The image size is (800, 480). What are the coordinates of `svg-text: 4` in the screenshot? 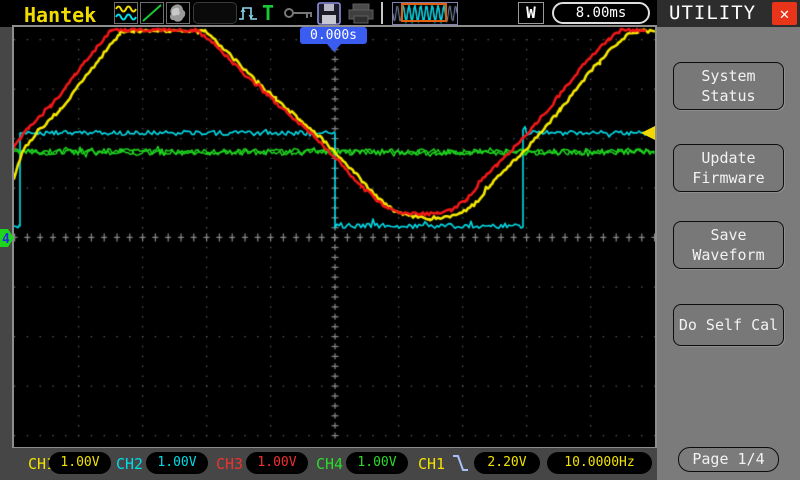 It's located at (6, 239).